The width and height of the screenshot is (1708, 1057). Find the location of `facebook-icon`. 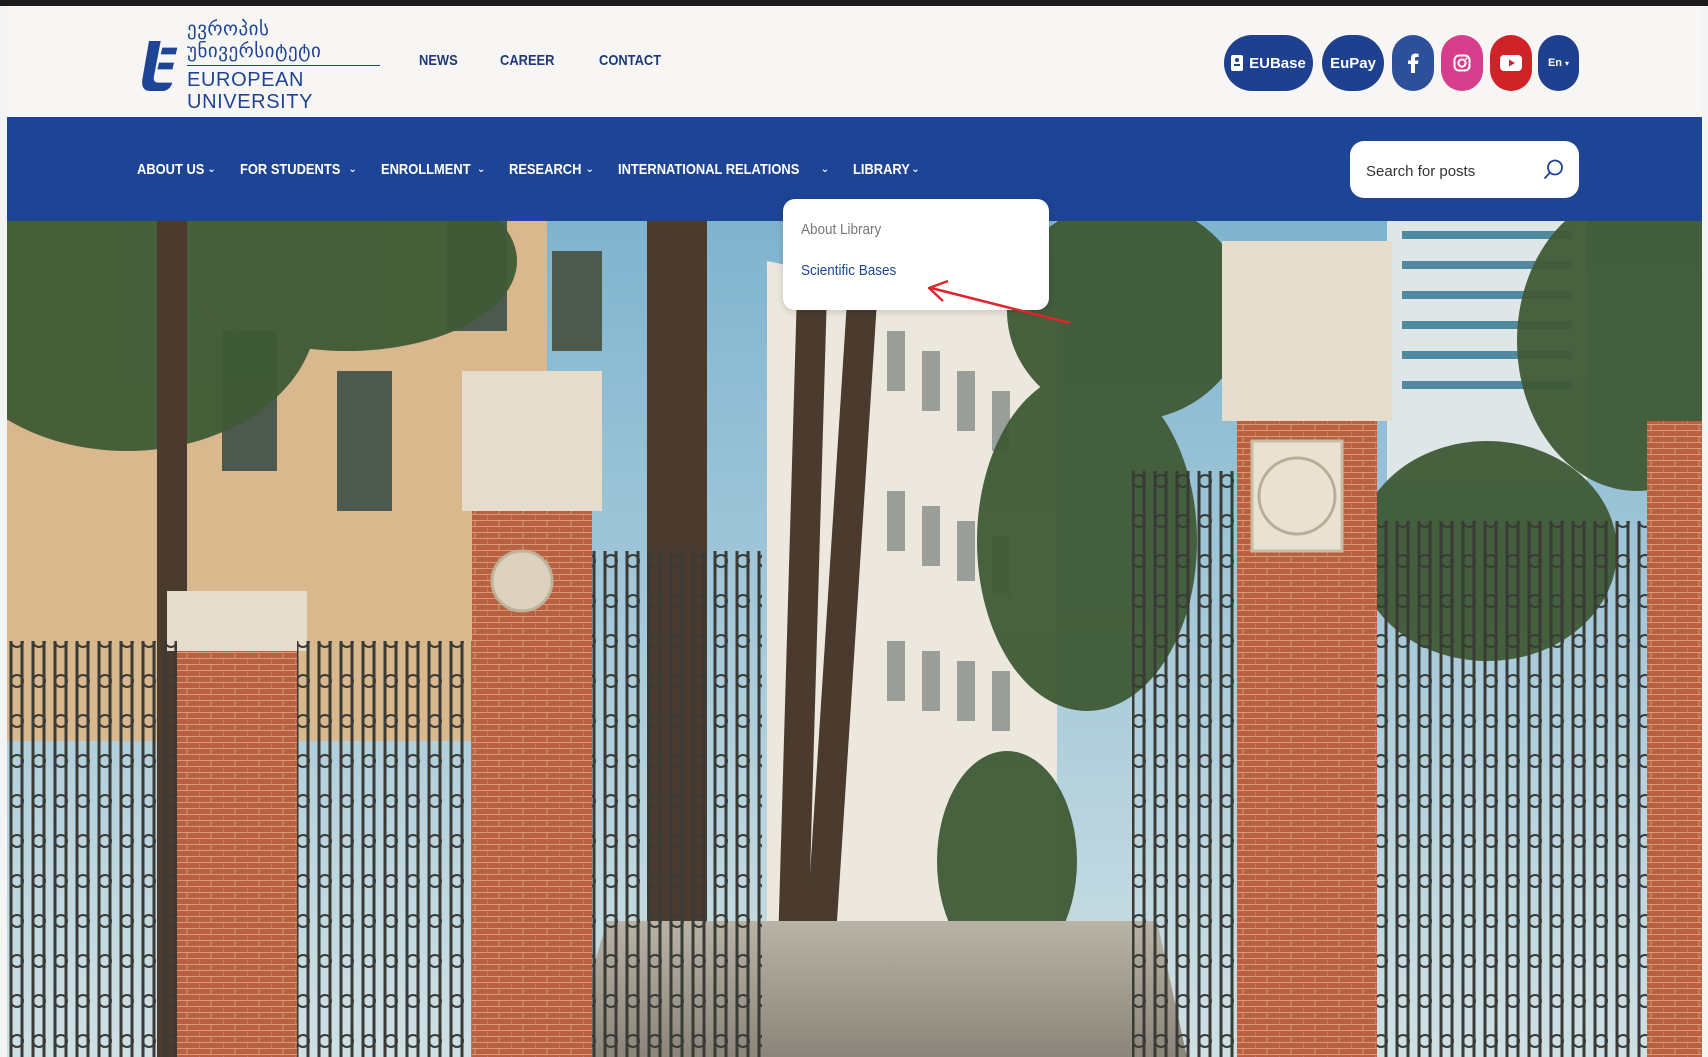

facebook-icon is located at coordinates (1413, 63).